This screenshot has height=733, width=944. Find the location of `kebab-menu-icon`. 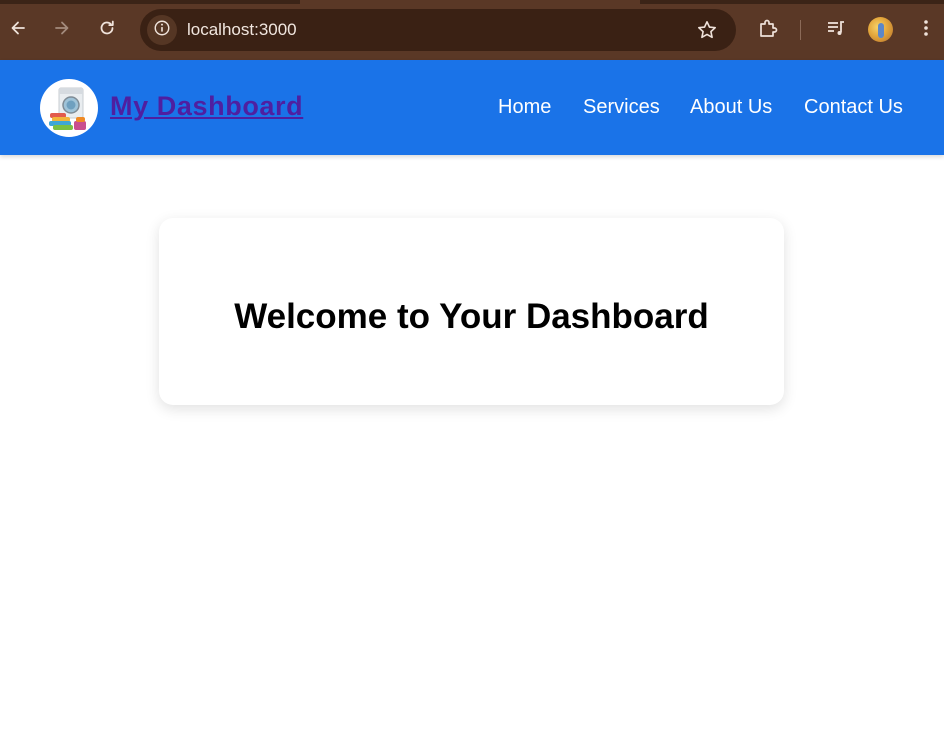

kebab-menu-icon is located at coordinates (926, 30).